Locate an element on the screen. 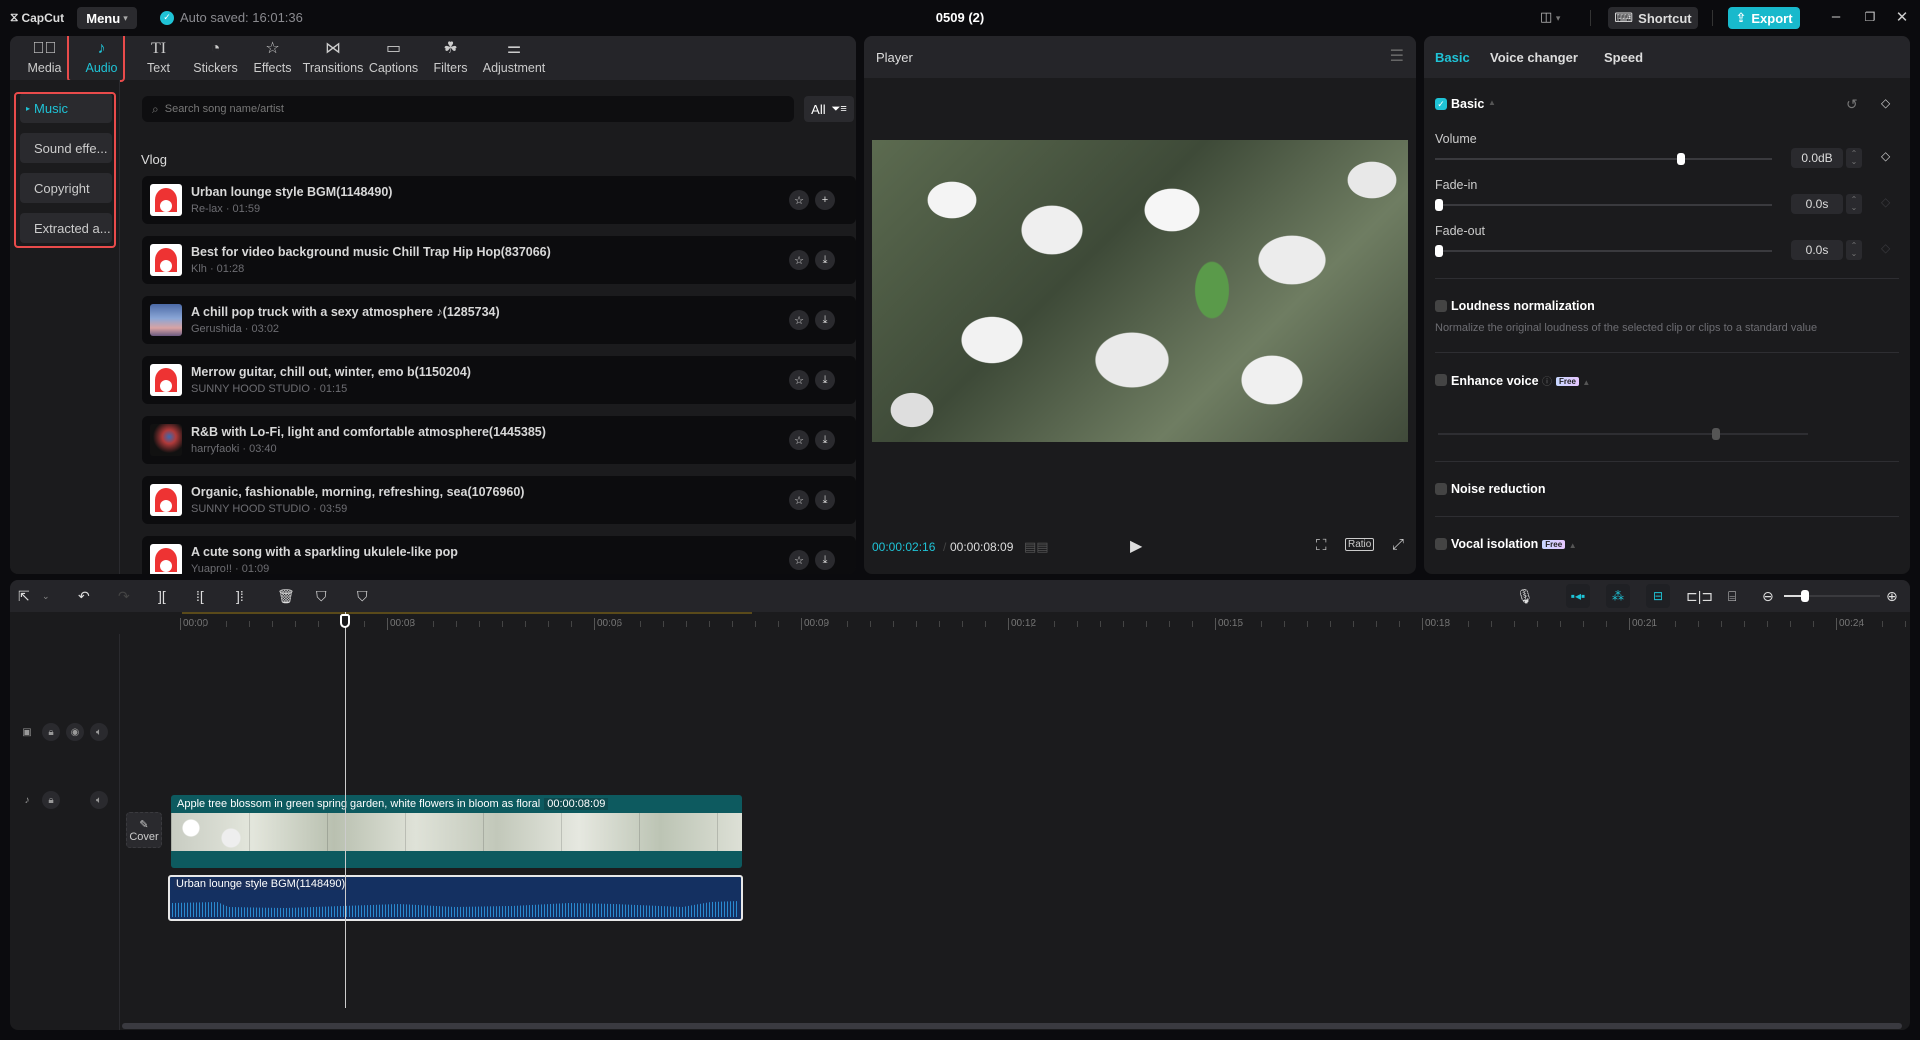 This screenshot has width=1920, height=1040. audio-clip: Urban lounge style BGM(1148490) is located at coordinates (455, 898).